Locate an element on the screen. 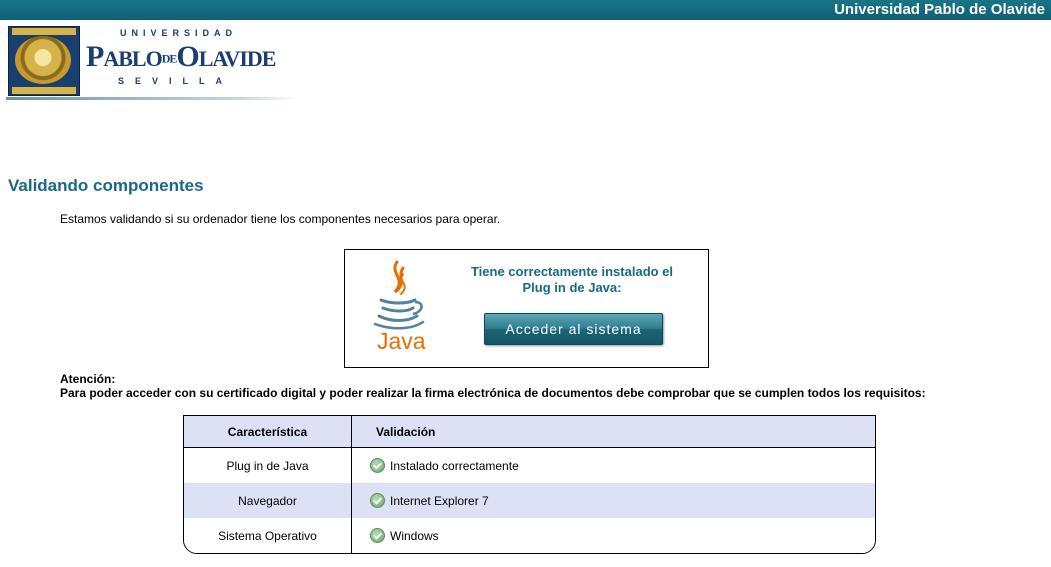 The height and width of the screenshot is (567, 1051). column-header-validation: Validación is located at coordinates (406, 431).